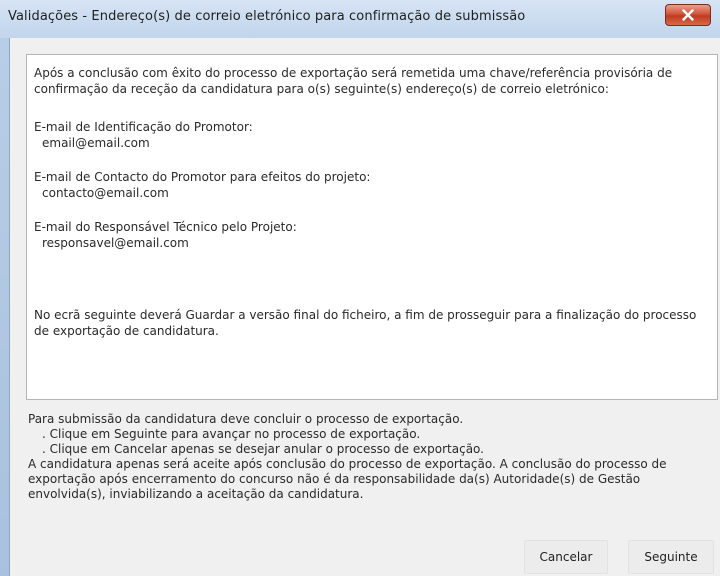 The width and height of the screenshot is (720, 576). Describe the element at coordinates (566, 557) in the screenshot. I see `cancel-button: Cancelar` at that location.